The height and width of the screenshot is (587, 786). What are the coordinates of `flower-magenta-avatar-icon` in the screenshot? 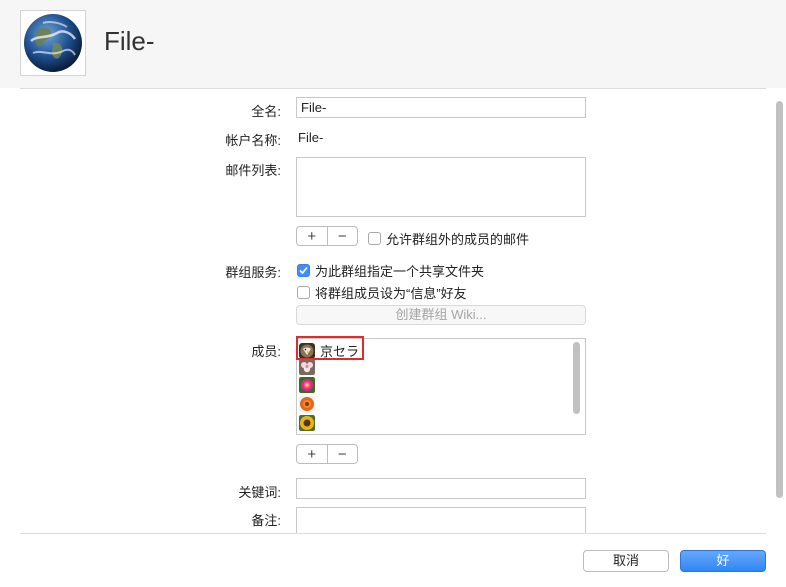 It's located at (307, 385).